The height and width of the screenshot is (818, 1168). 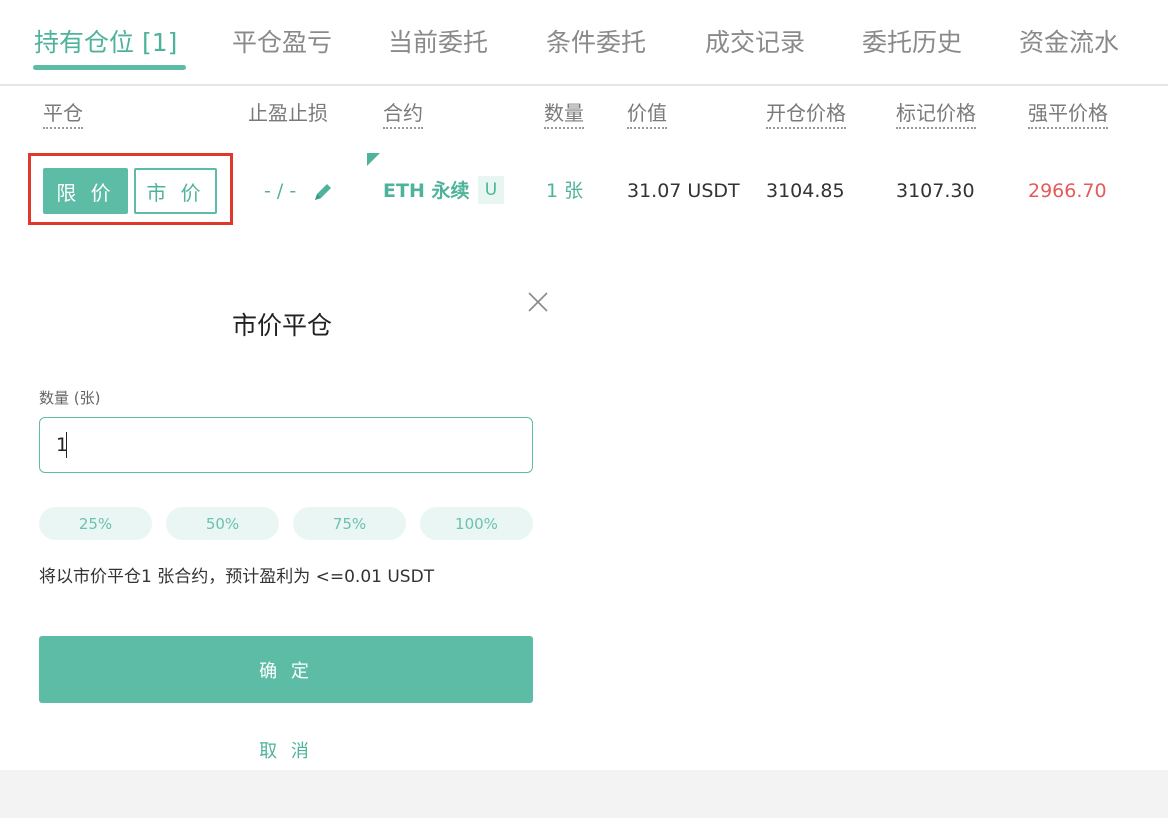 I want to click on tab-open-orders: 当前委托, so click(x=438, y=43).